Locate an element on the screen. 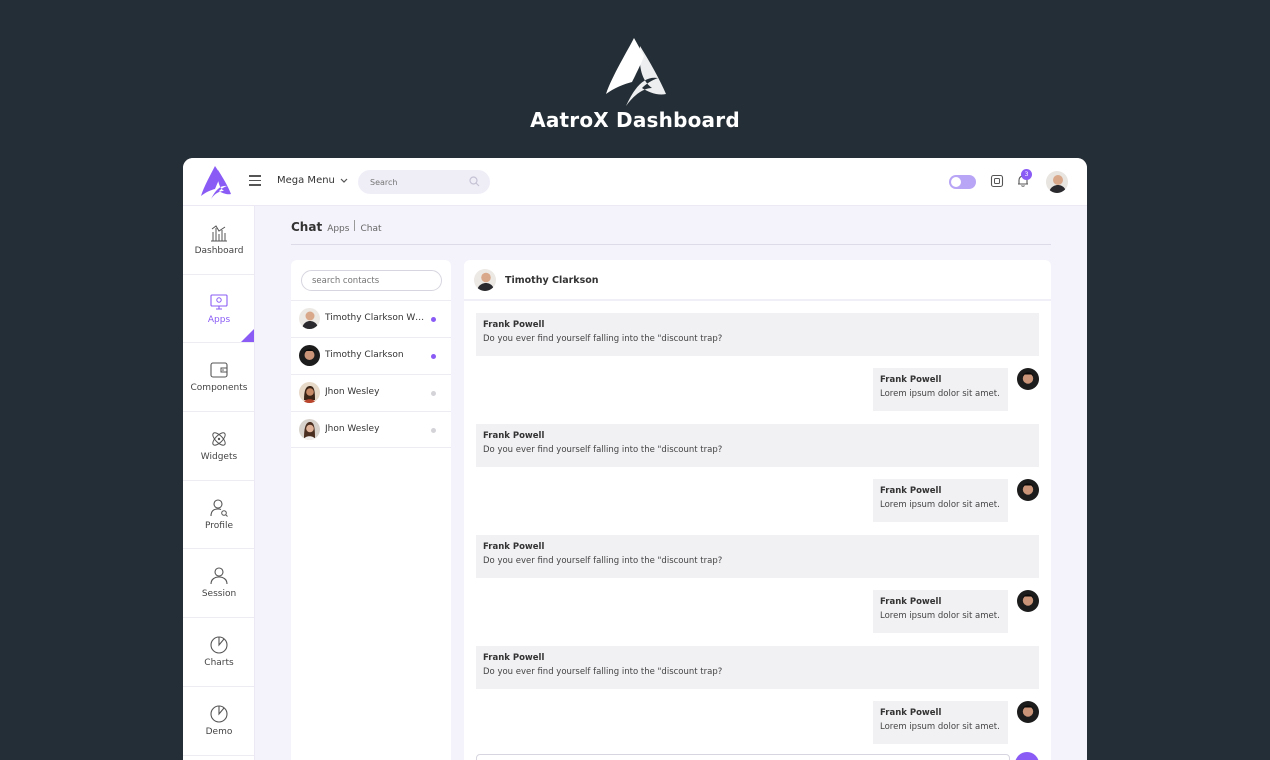 This screenshot has width=1270, height=760. aatrox-logo is located at coordinates (636, 72).